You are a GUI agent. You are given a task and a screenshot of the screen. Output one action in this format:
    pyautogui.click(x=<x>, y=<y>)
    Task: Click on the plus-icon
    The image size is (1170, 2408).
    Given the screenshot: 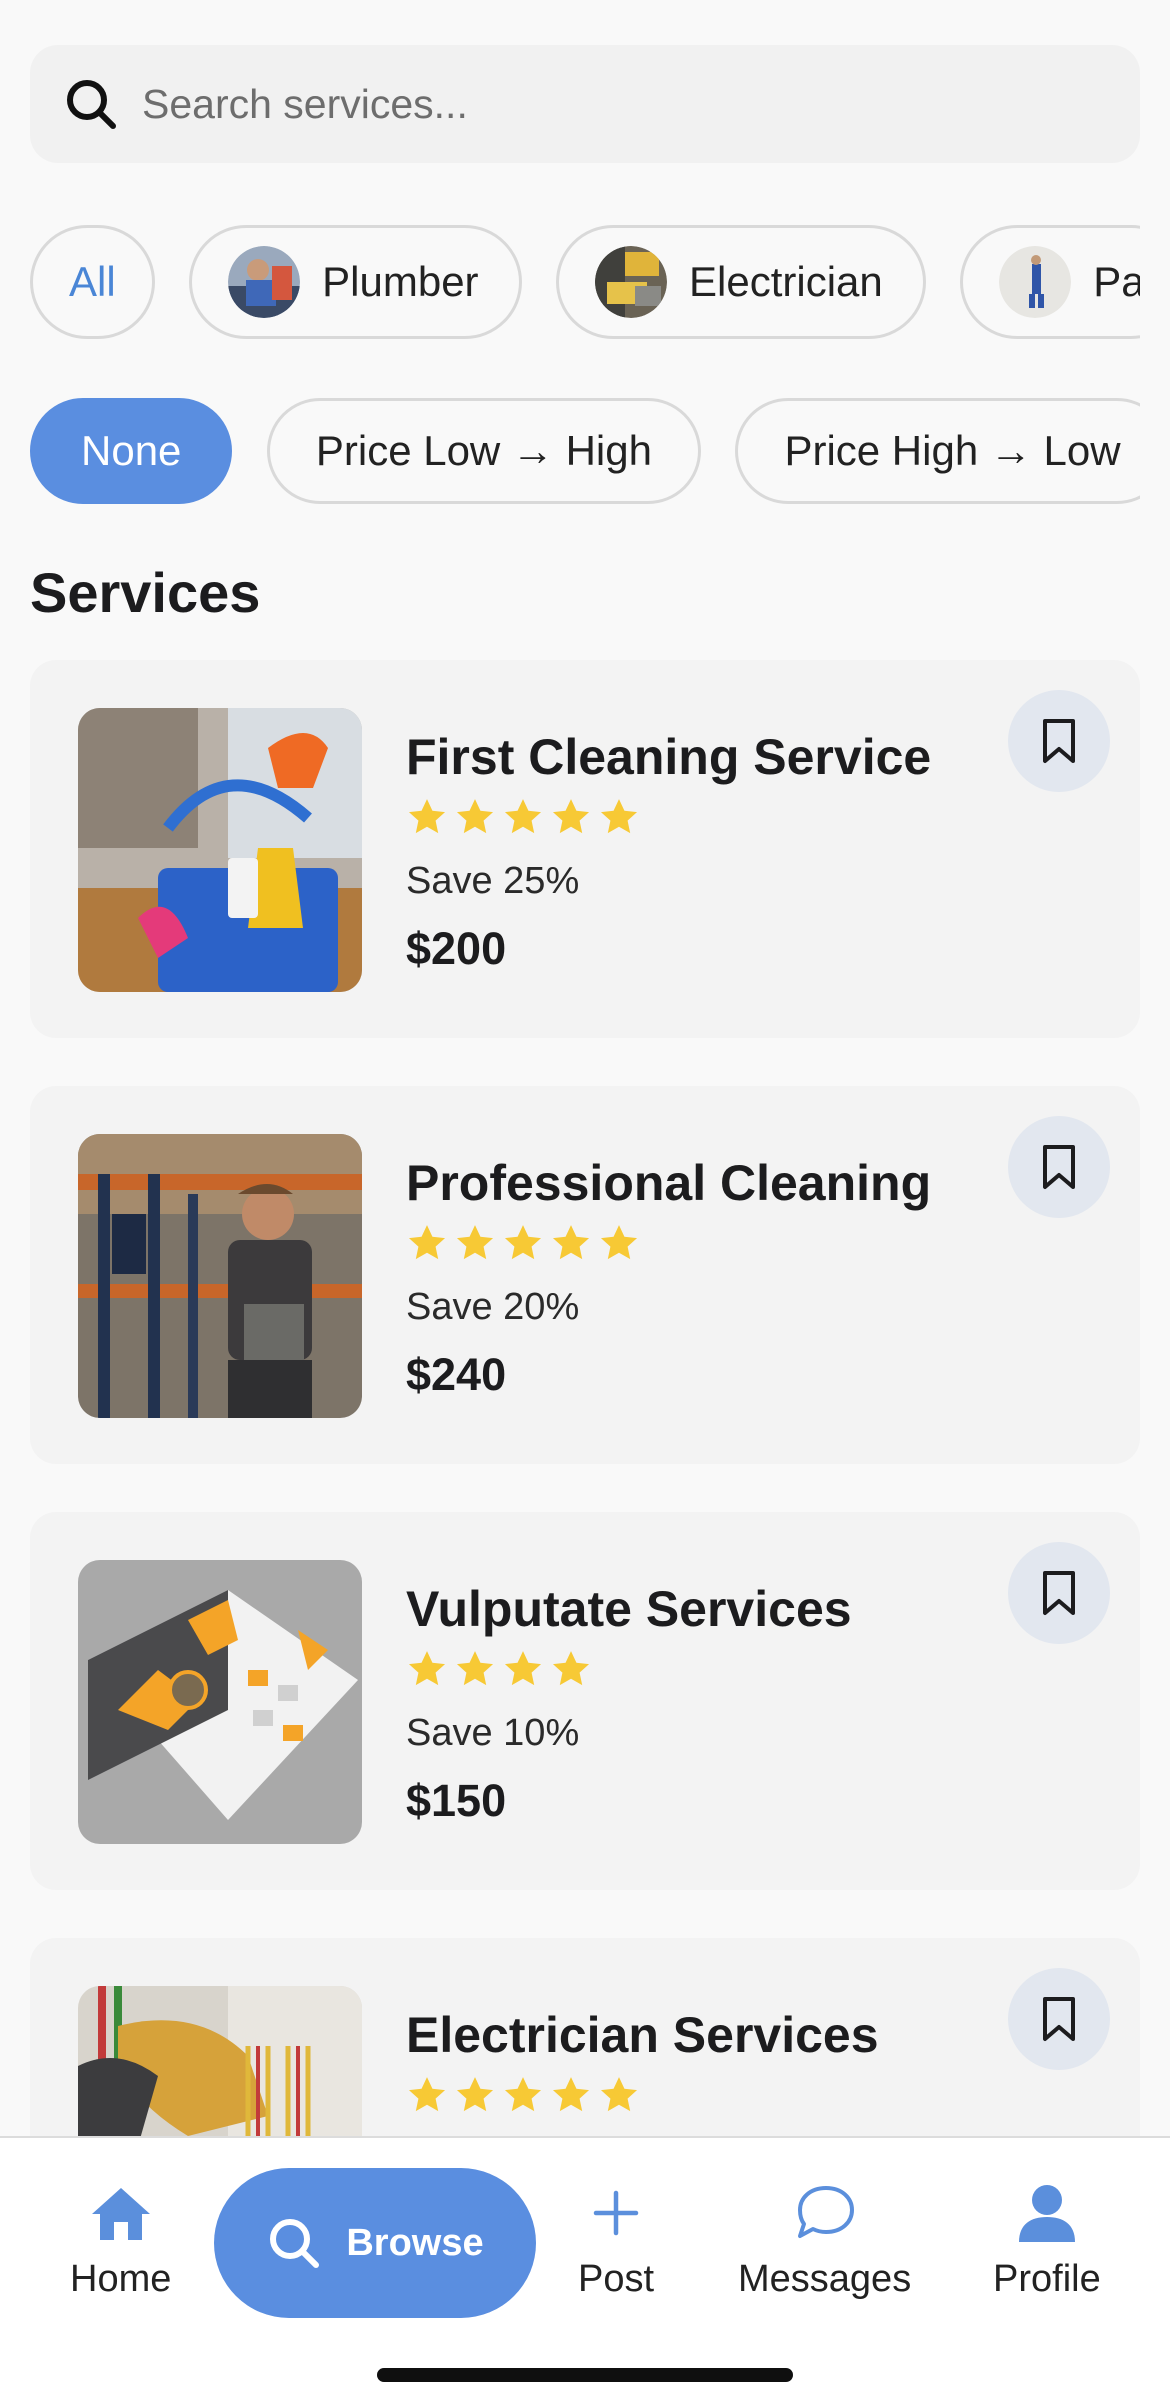 What is the action you would take?
    pyautogui.click(x=616, y=2213)
    